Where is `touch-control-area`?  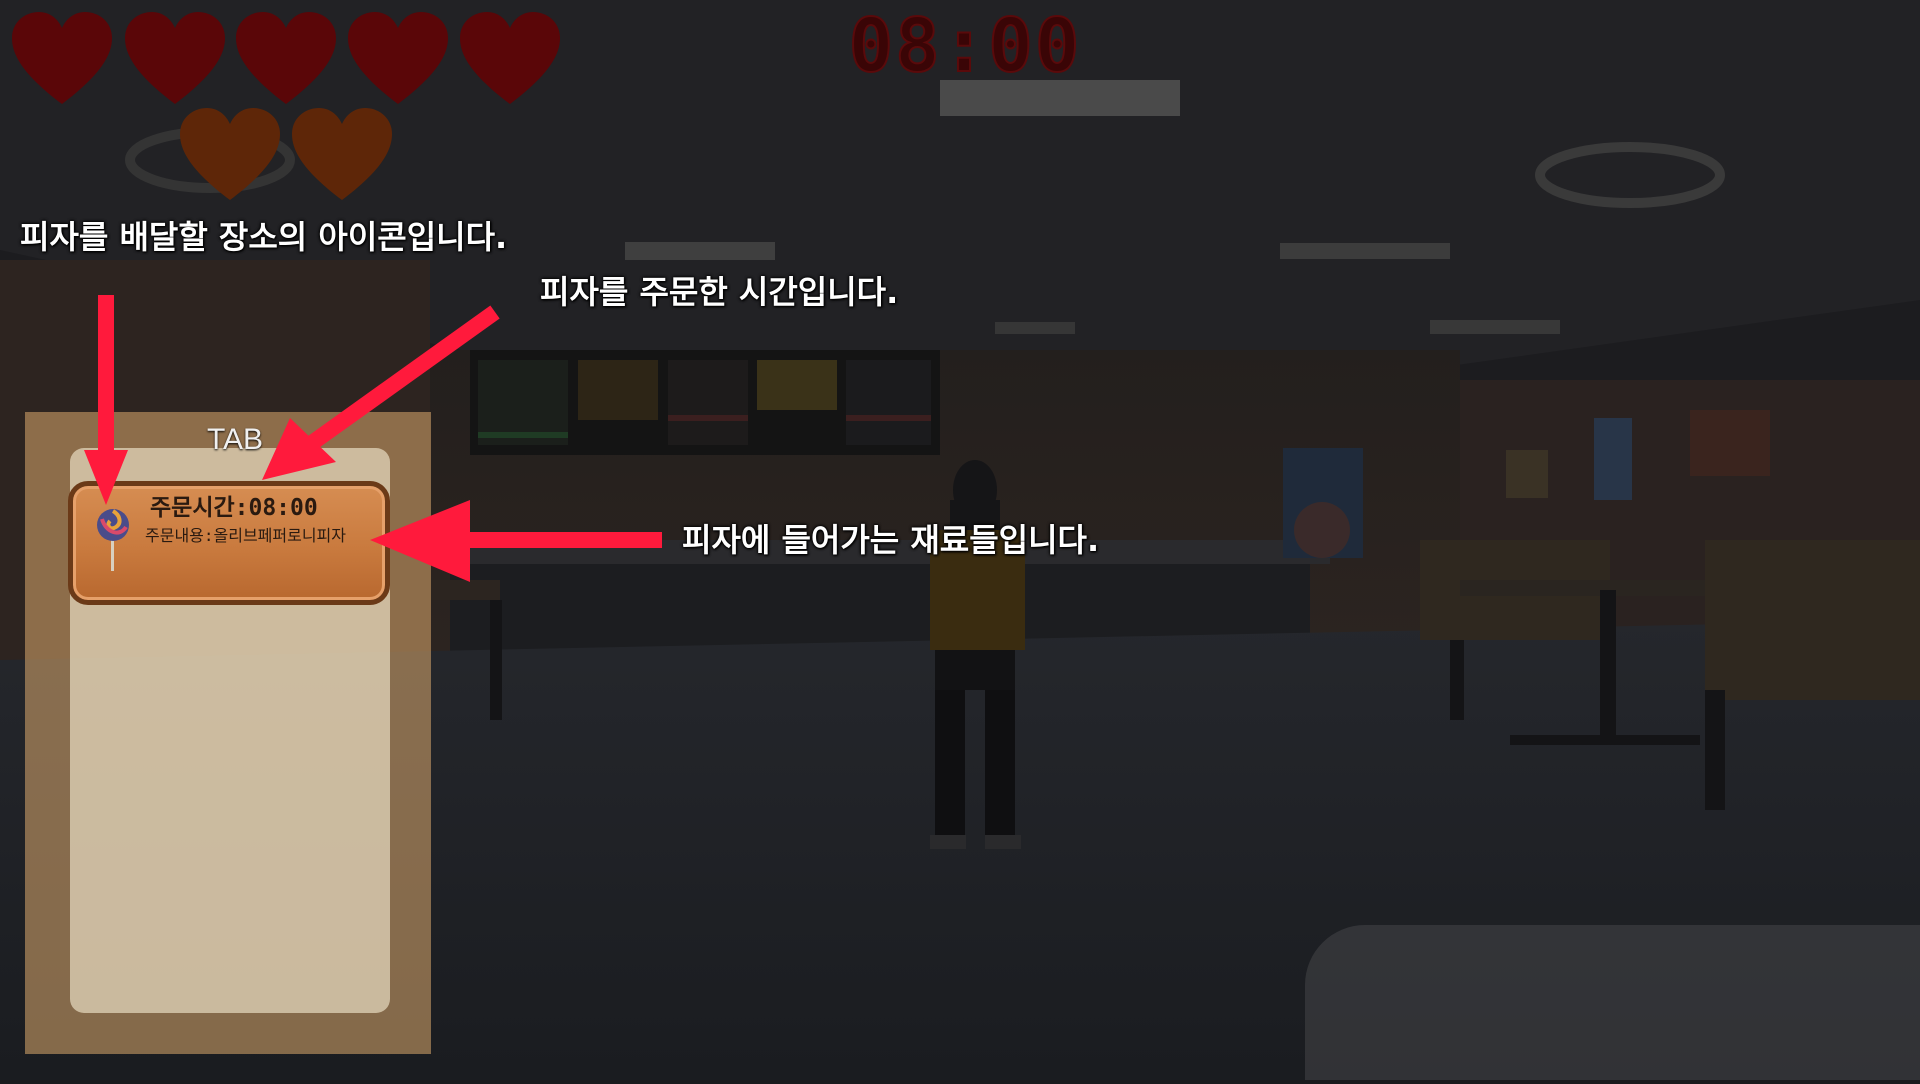 touch-control-area is located at coordinates (1612, 1002).